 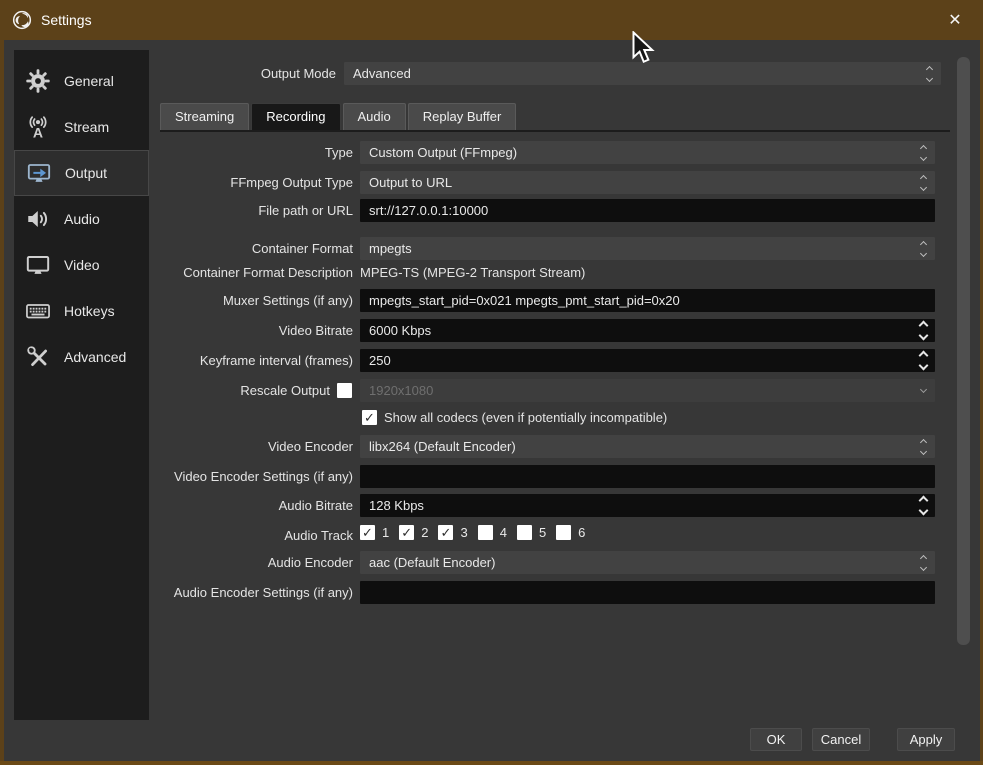 I want to click on audio-encoder-value: aac (Default Encoder), so click(x=432, y=562).